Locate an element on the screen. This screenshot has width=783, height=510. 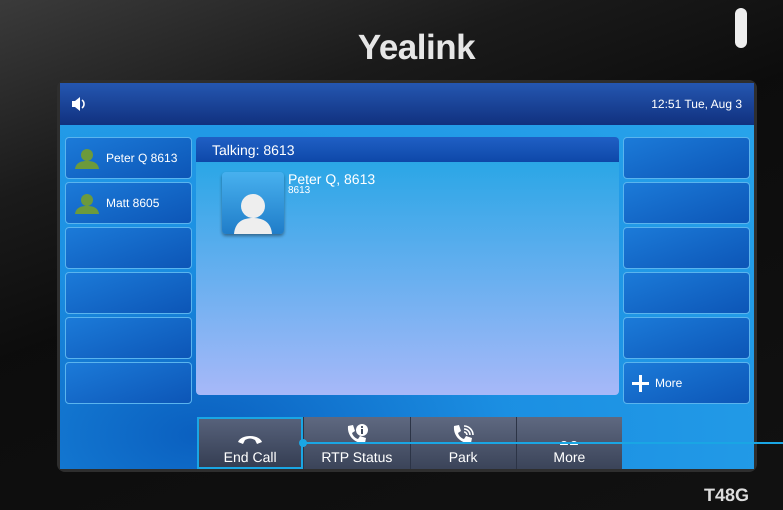
more-key: More is located at coordinates (686, 383).